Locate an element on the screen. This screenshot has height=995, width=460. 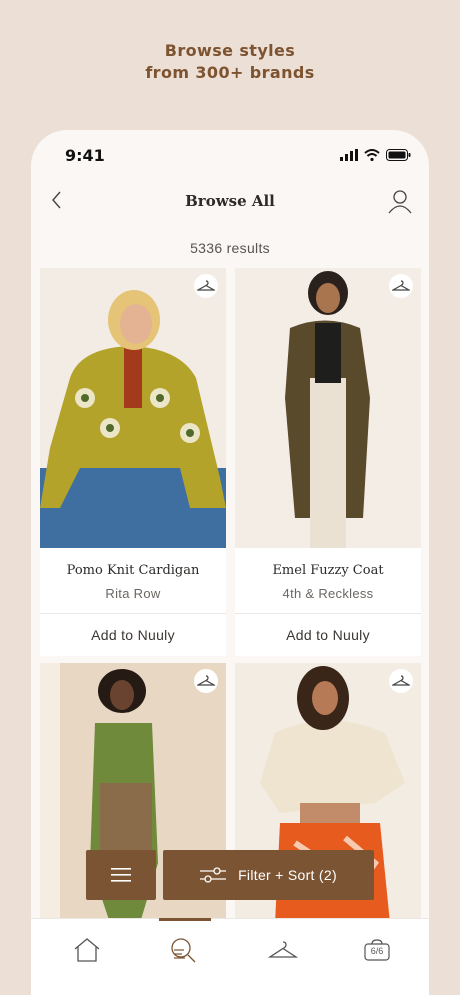
page-title: Browse All is located at coordinates (230, 201).